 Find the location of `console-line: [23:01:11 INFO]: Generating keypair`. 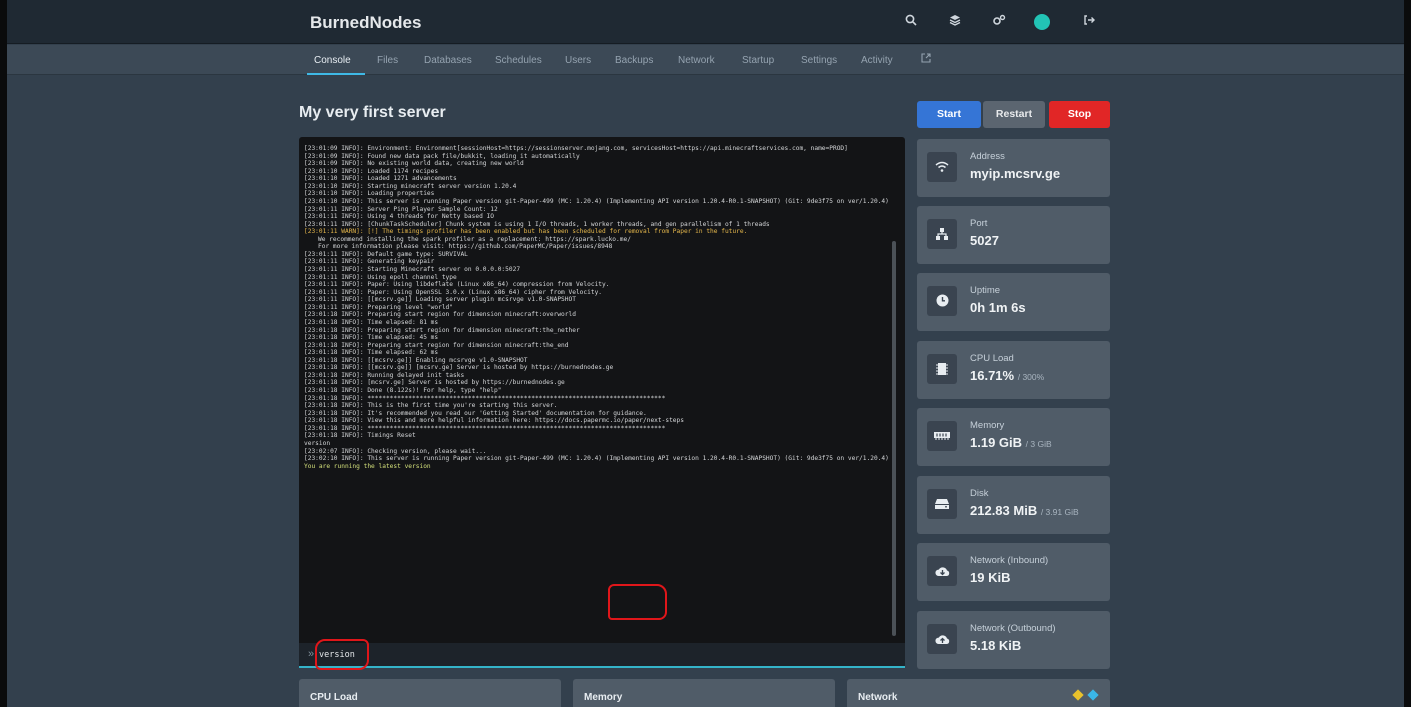

console-line: [23:01:11 INFO]: Generating keypair is located at coordinates (369, 262).